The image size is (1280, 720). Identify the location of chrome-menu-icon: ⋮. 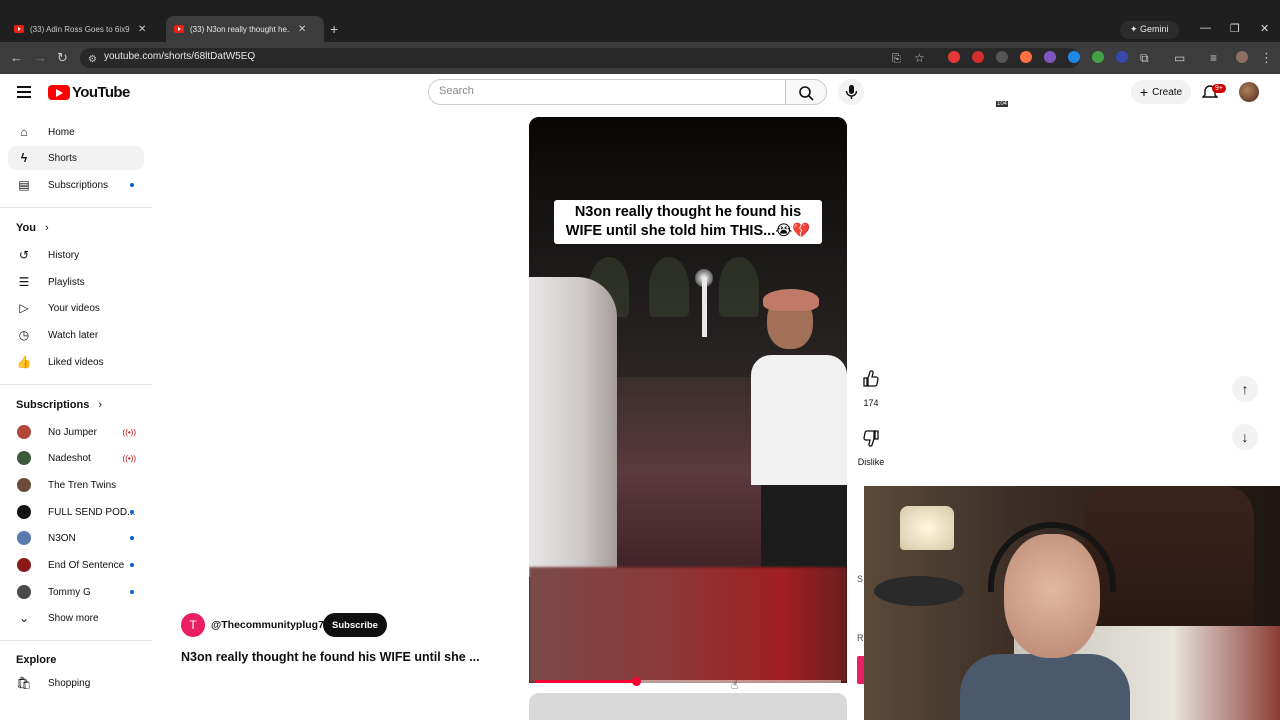
(1266, 58).